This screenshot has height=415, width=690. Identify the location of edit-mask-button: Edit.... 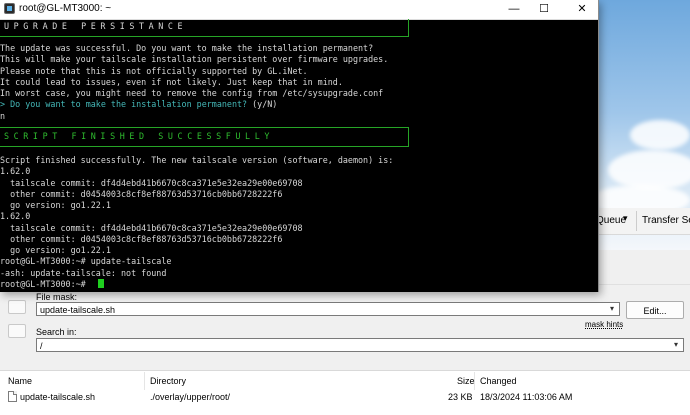
(655, 310).